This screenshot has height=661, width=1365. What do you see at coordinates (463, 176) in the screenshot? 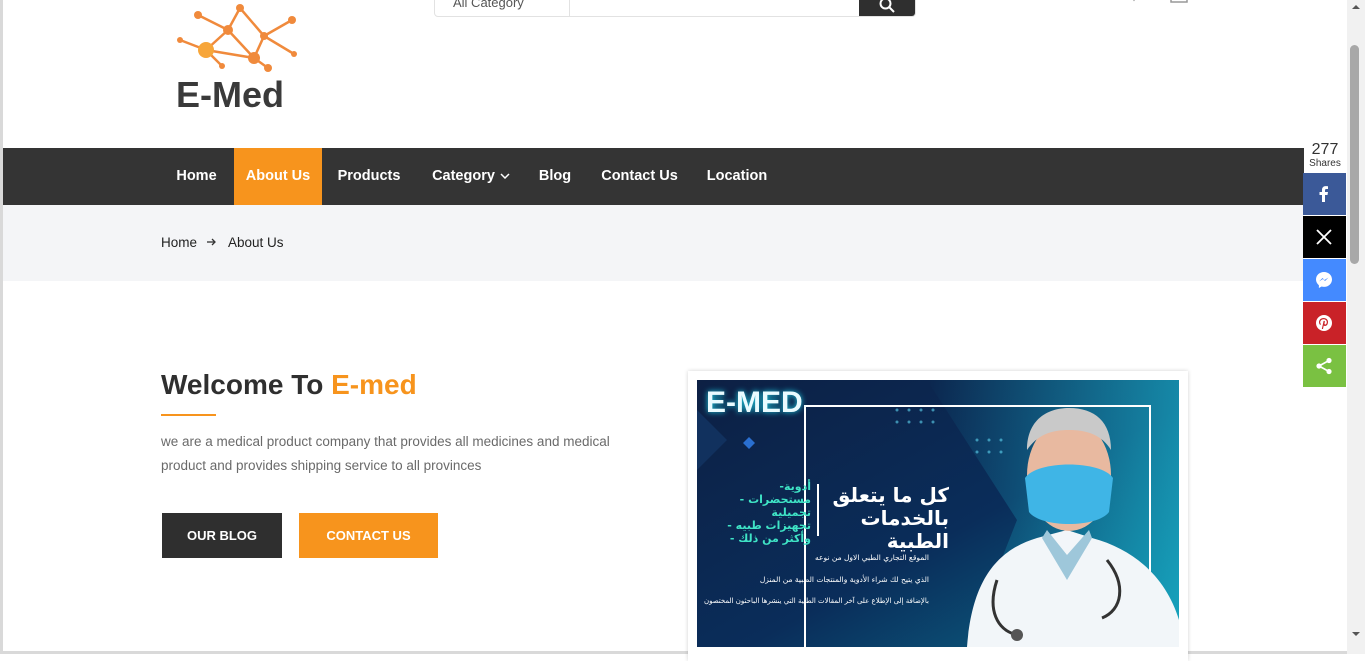
I see `nav-category-label: Category` at bounding box center [463, 176].